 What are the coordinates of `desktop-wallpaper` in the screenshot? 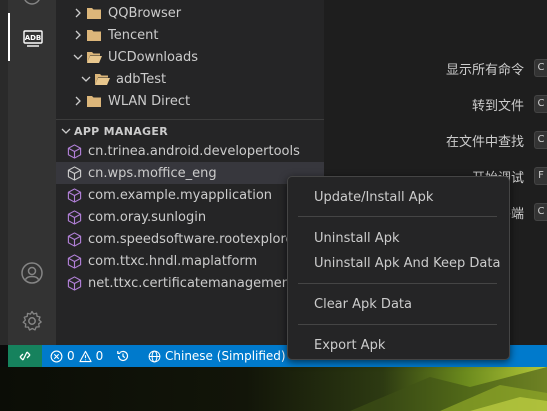 It's located at (273, 389).